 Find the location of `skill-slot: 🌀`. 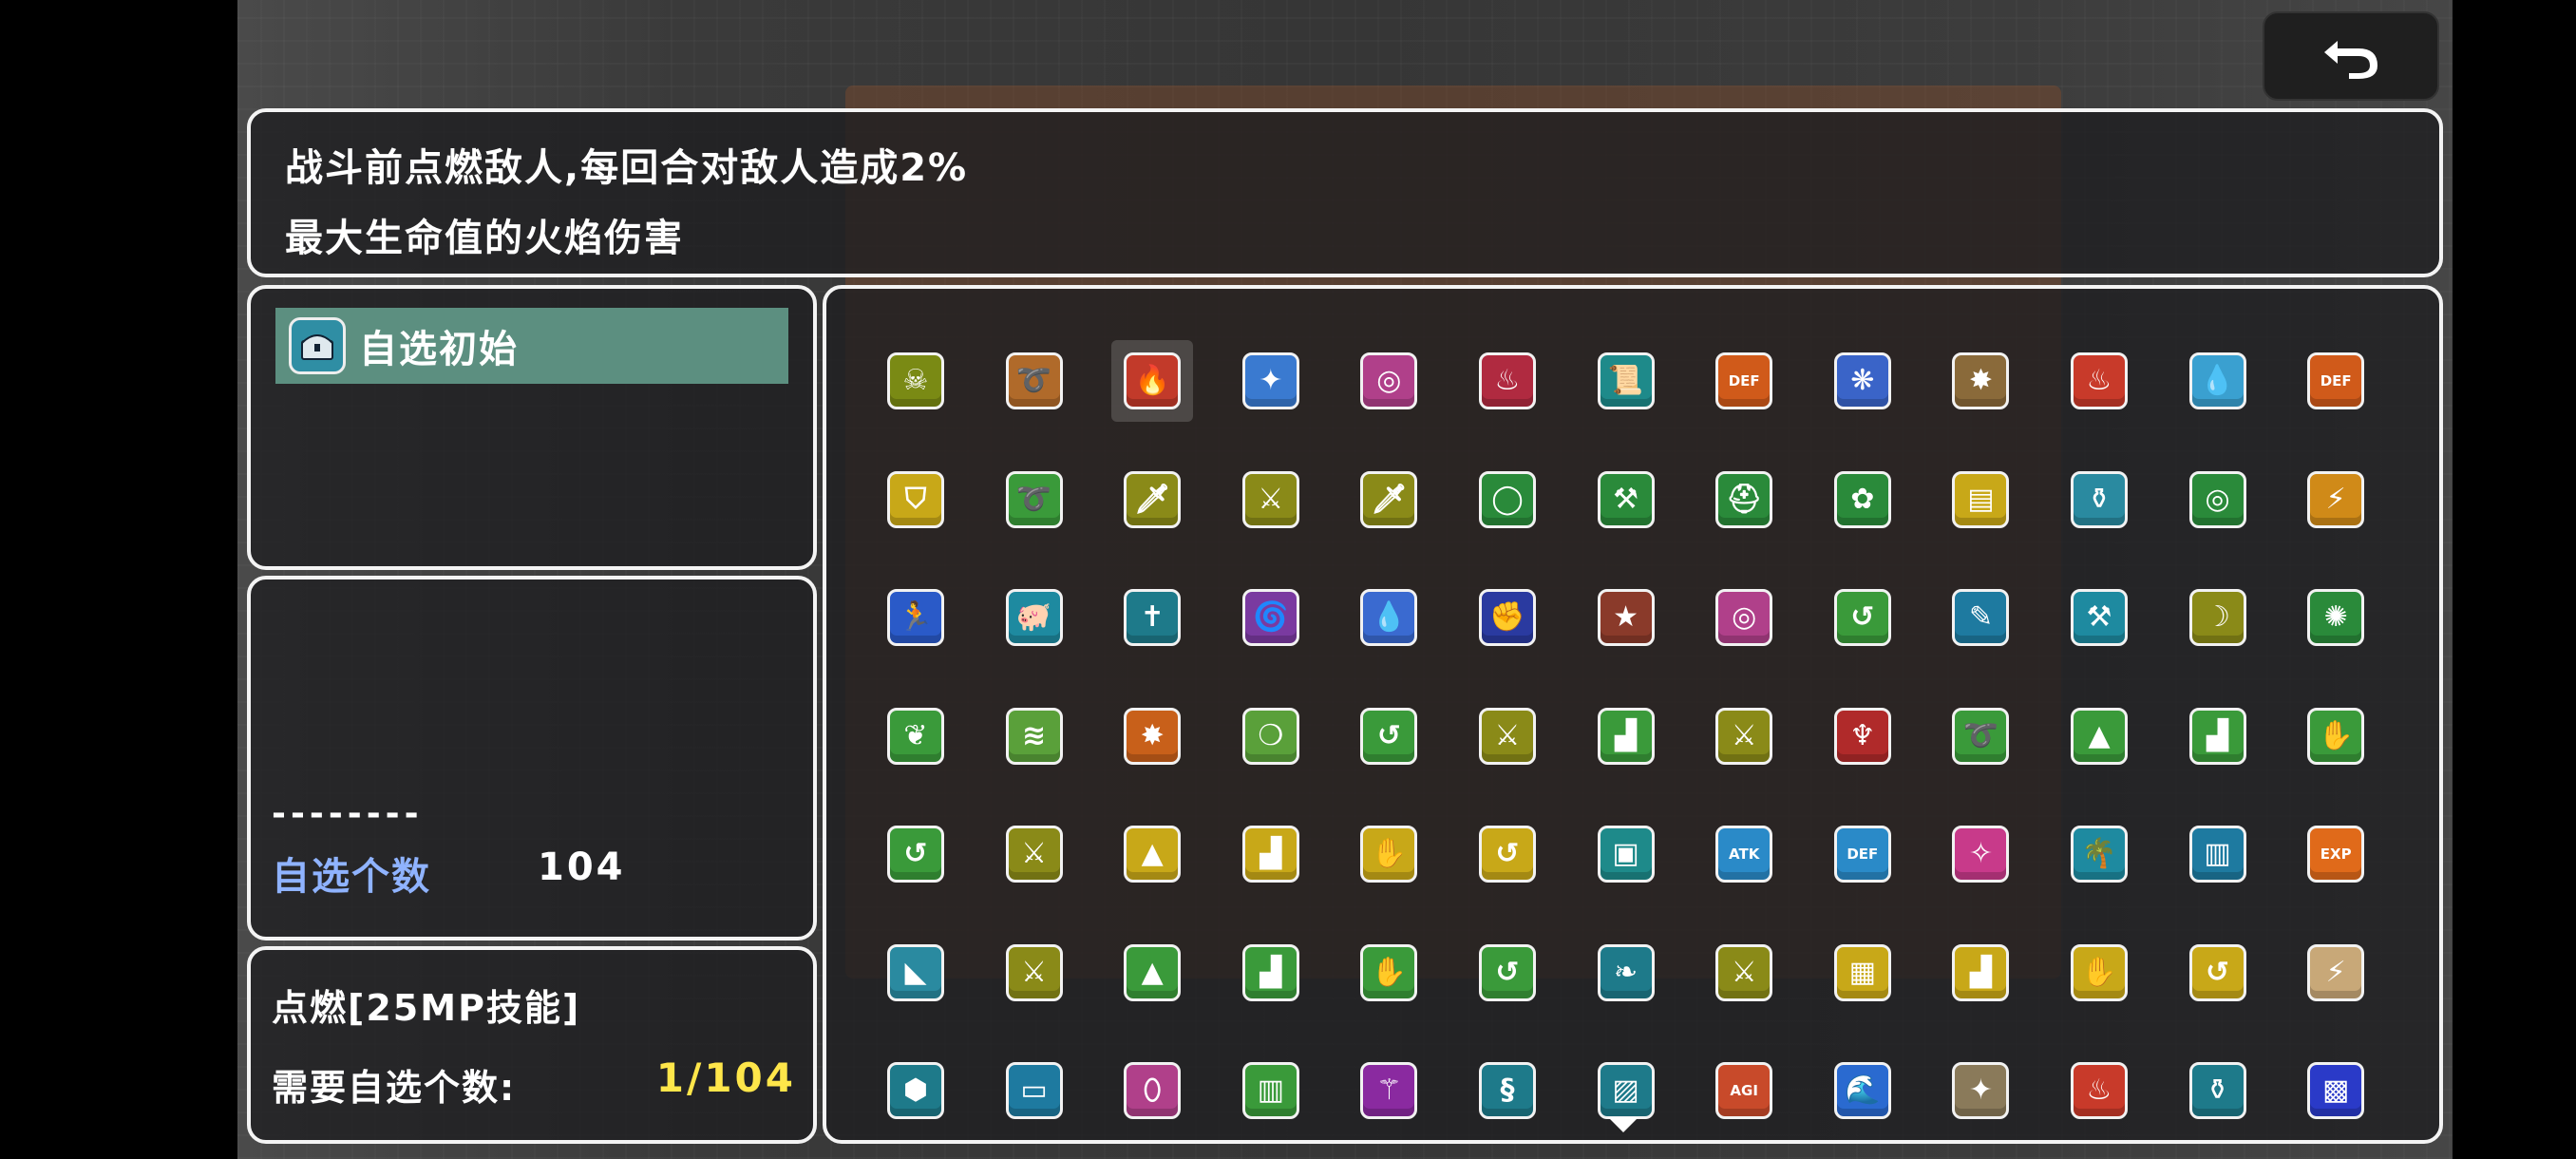

skill-slot: 🌀 is located at coordinates (1271, 617).